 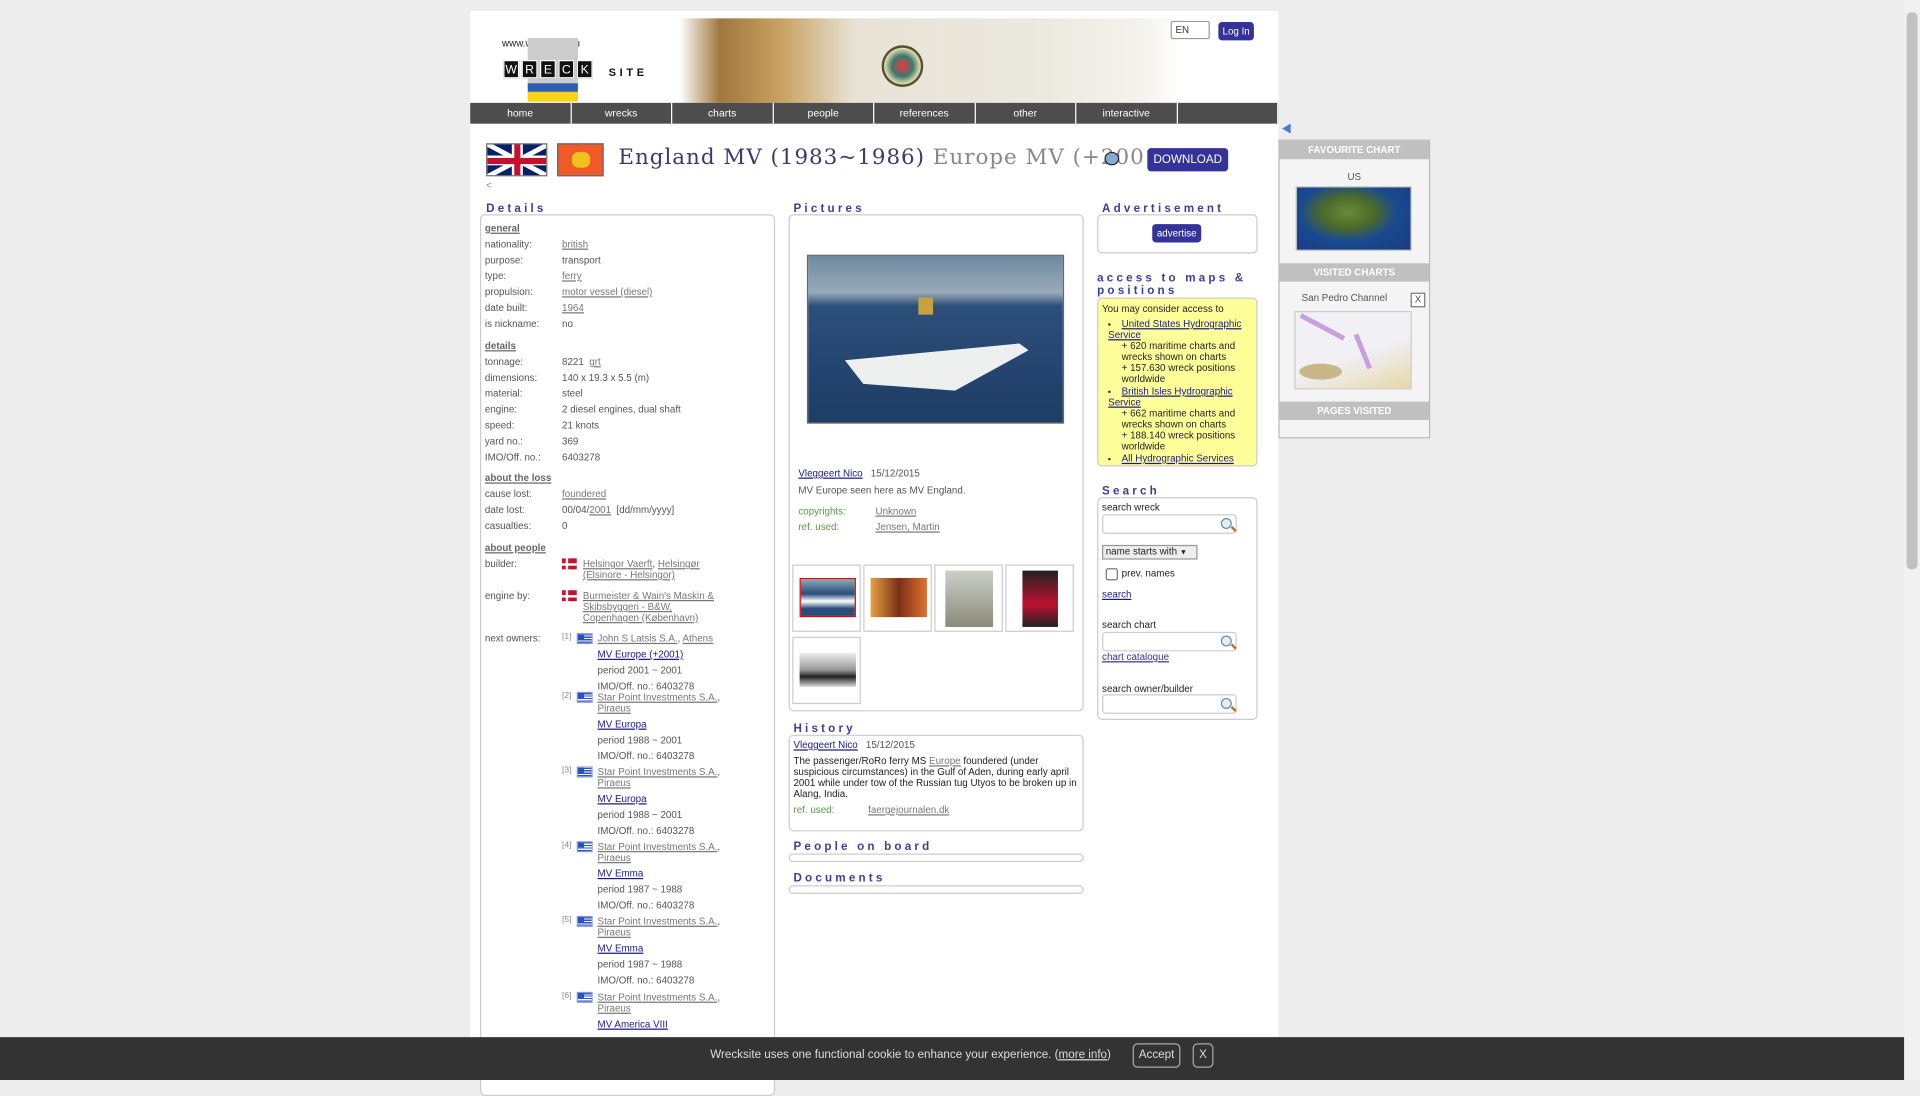 What do you see at coordinates (825, 745) in the screenshot?
I see `history-author-link: Vleggeert Nico` at bounding box center [825, 745].